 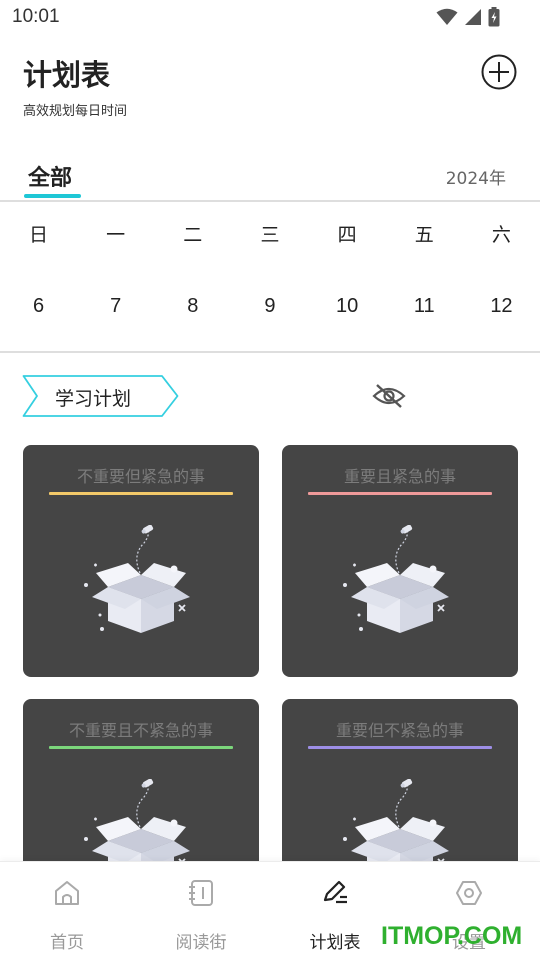 What do you see at coordinates (93, 399) in the screenshot?
I see `plan-tag-label: 学习计划` at bounding box center [93, 399].